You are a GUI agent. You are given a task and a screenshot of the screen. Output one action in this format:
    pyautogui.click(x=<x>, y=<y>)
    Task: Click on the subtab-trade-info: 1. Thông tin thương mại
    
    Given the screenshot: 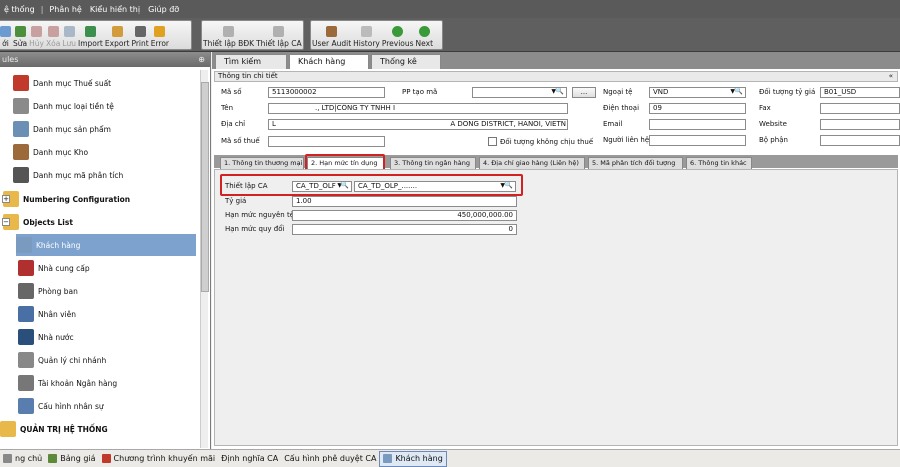 What is the action you would take?
    pyautogui.click(x=262, y=163)
    